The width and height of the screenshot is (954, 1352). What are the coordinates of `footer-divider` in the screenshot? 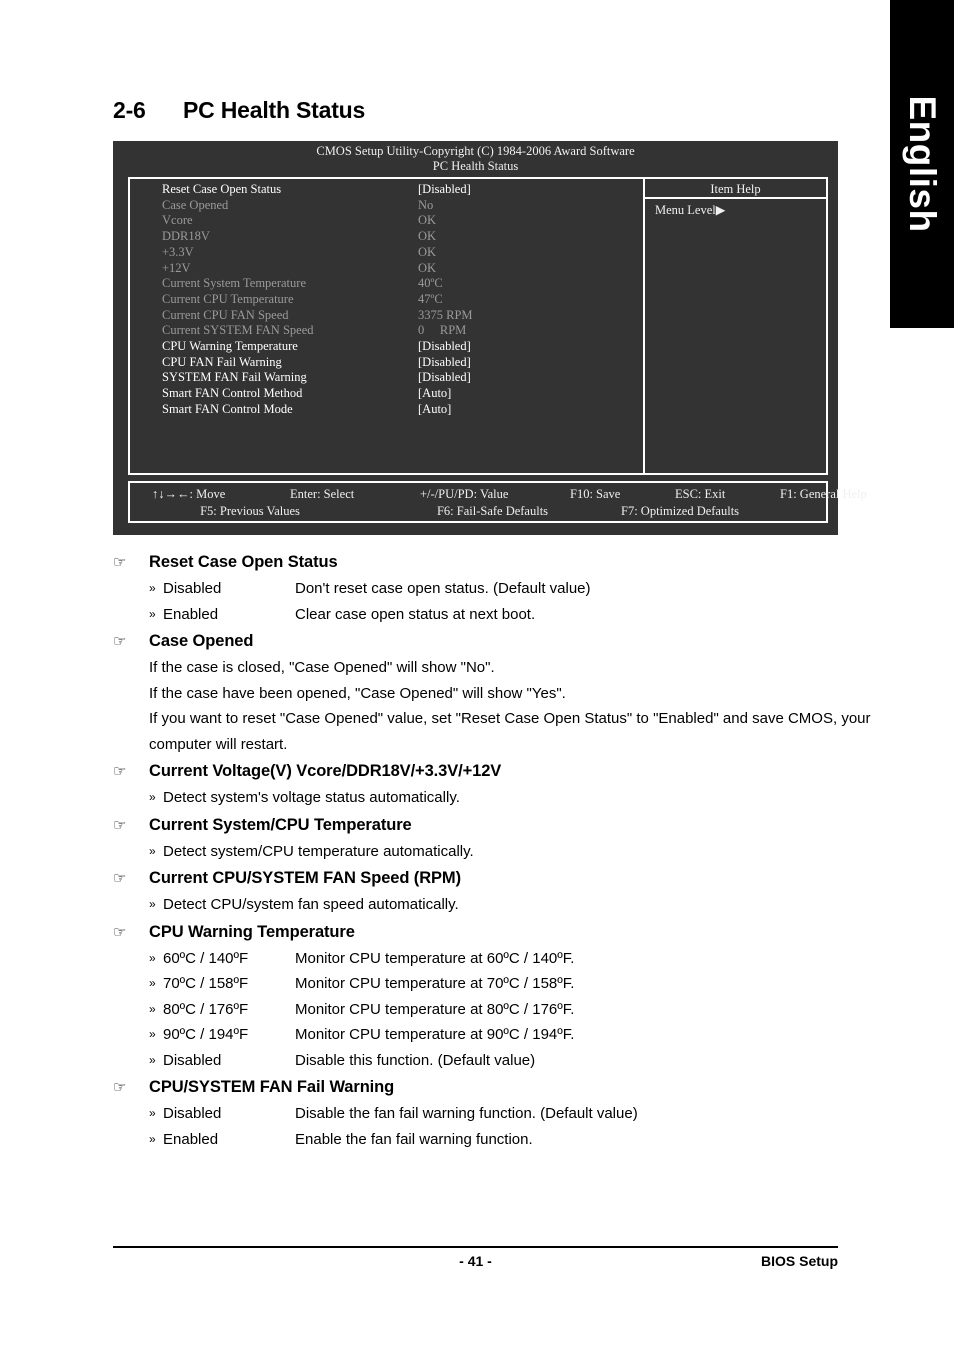 It's located at (475, 1247).